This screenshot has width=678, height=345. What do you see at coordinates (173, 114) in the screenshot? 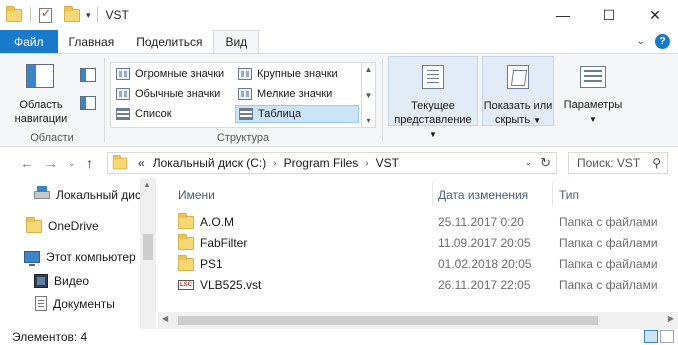
I see `layout-list: Список` at bounding box center [173, 114].